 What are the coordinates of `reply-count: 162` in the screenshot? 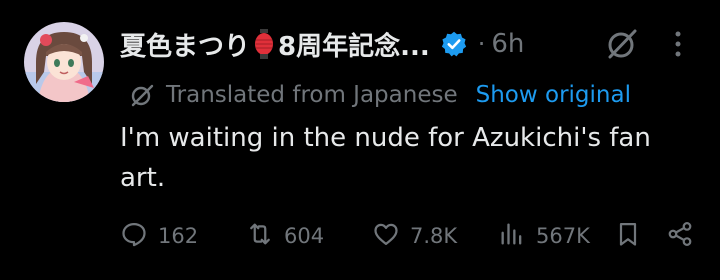 It's located at (178, 236).